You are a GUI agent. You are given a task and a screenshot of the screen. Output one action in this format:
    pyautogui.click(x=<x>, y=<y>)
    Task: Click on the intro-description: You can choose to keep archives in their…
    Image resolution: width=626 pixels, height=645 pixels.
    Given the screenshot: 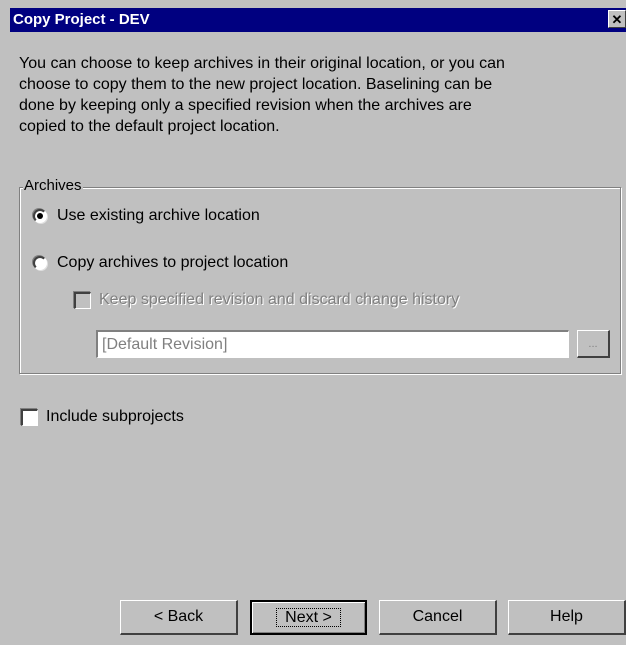 What is the action you would take?
    pyautogui.click(x=262, y=95)
    